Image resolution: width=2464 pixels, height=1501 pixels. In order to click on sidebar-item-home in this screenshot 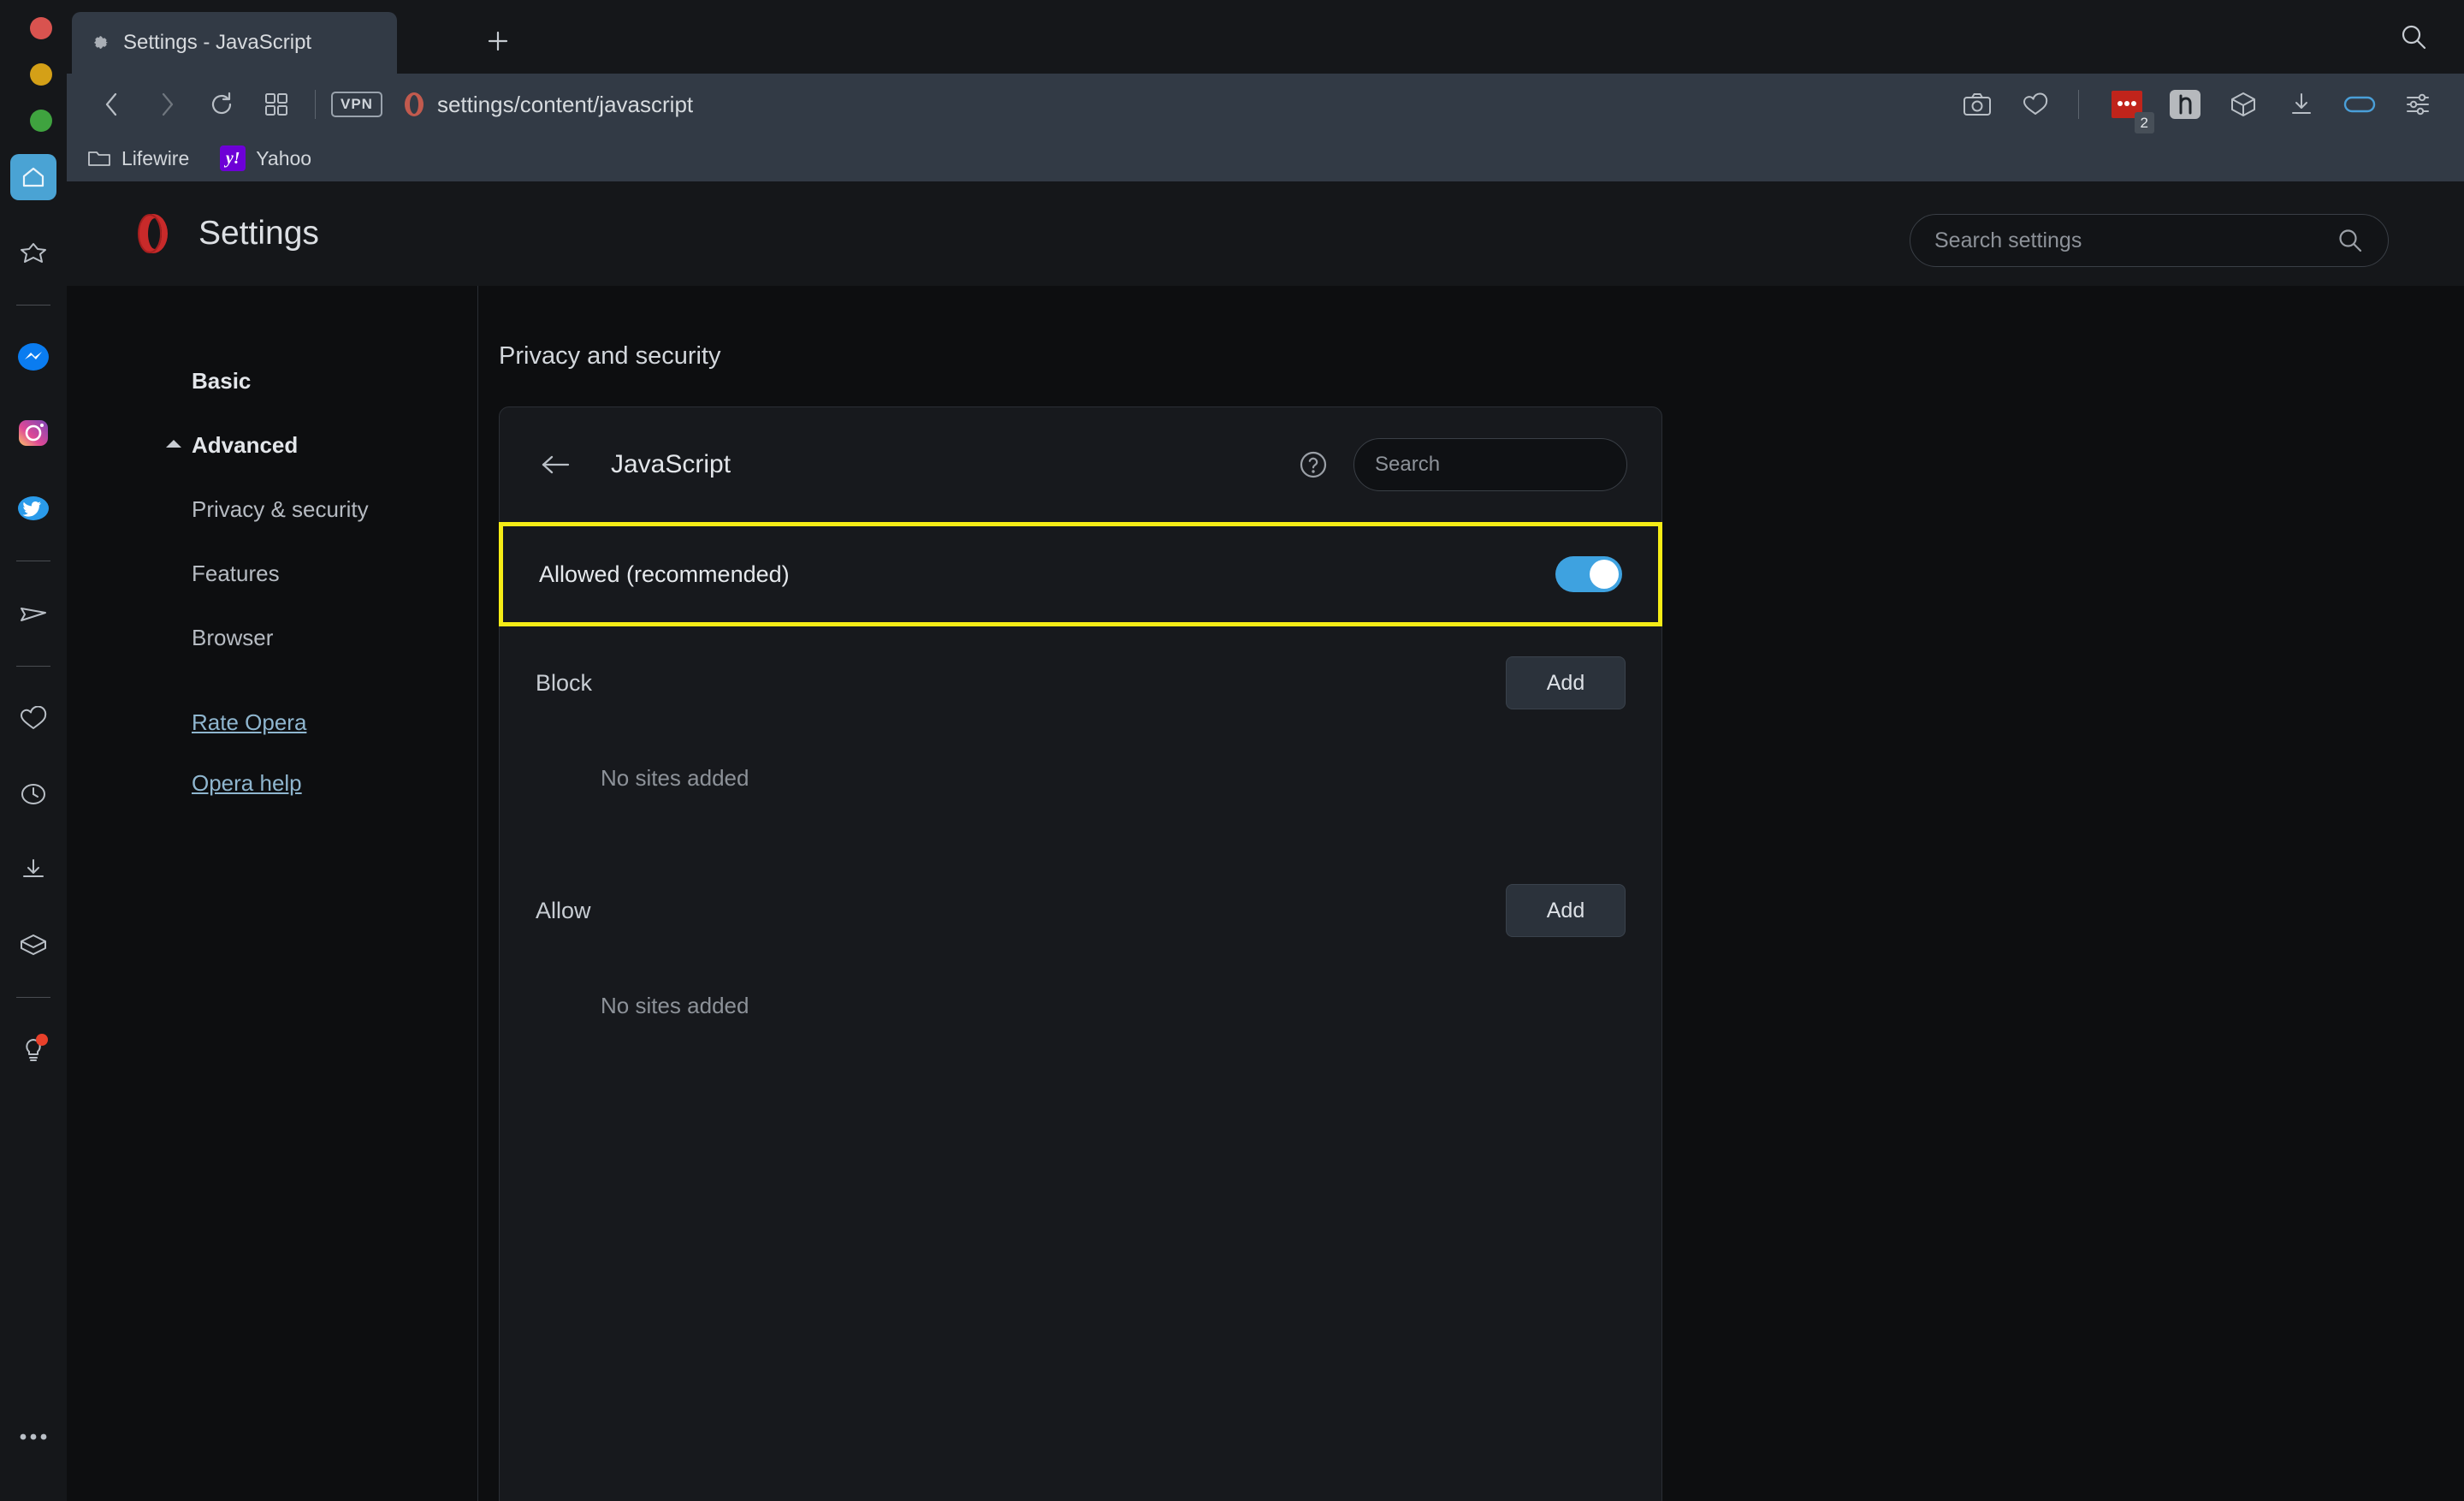, I will do `click(33, 177)`.